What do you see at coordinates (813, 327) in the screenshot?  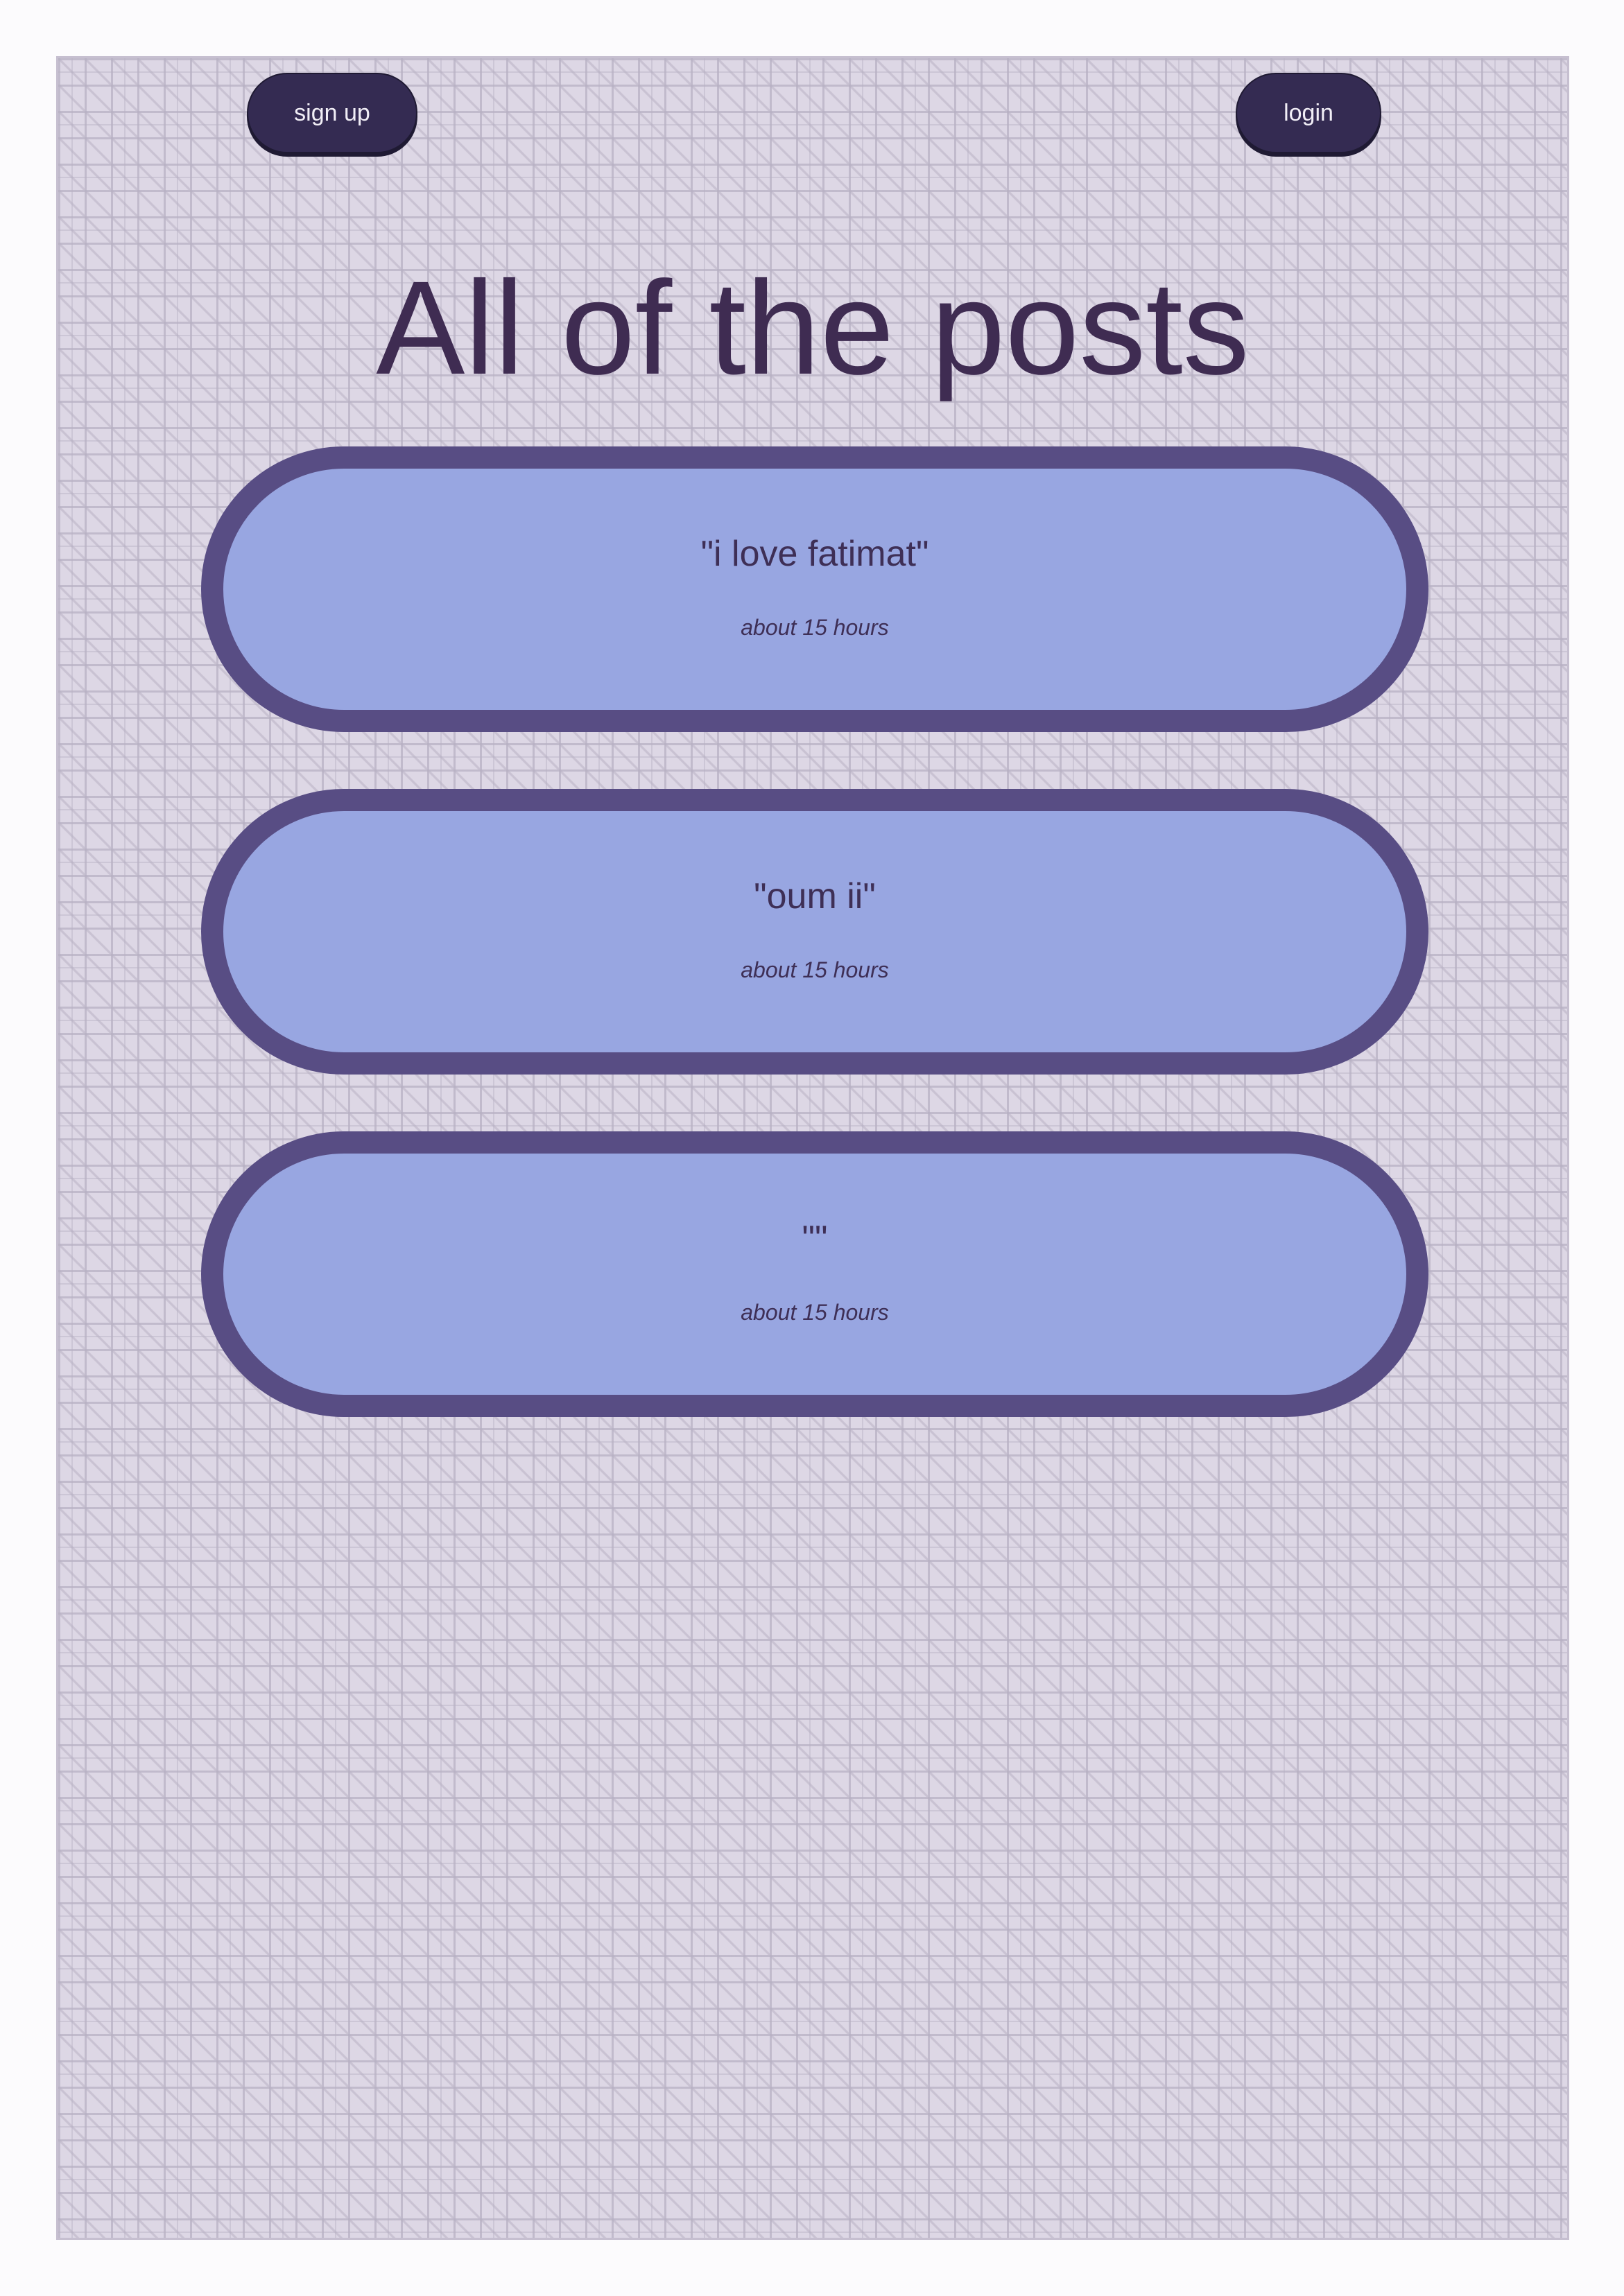 I see `page-title: All of the posts` at bounding box center [813, 327].